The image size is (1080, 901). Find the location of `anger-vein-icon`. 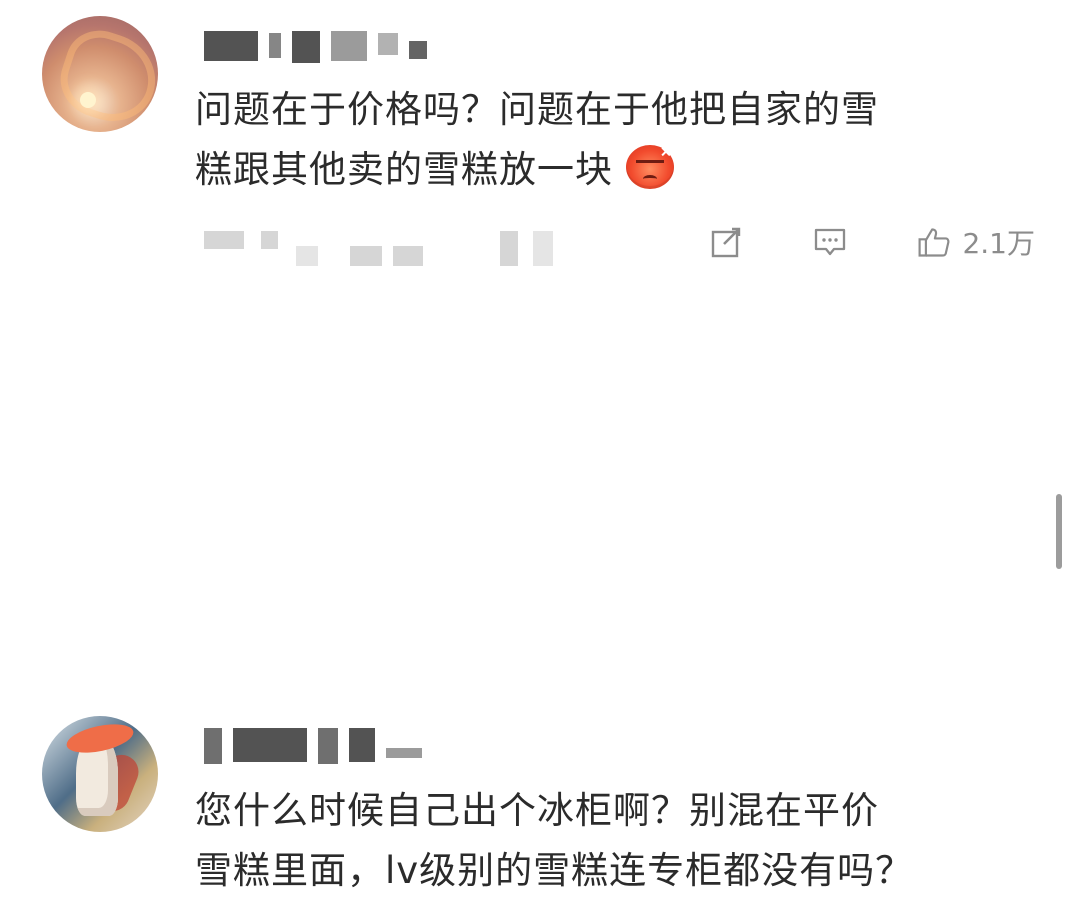

anger-vein-icon is located at coordinates (665, 151).